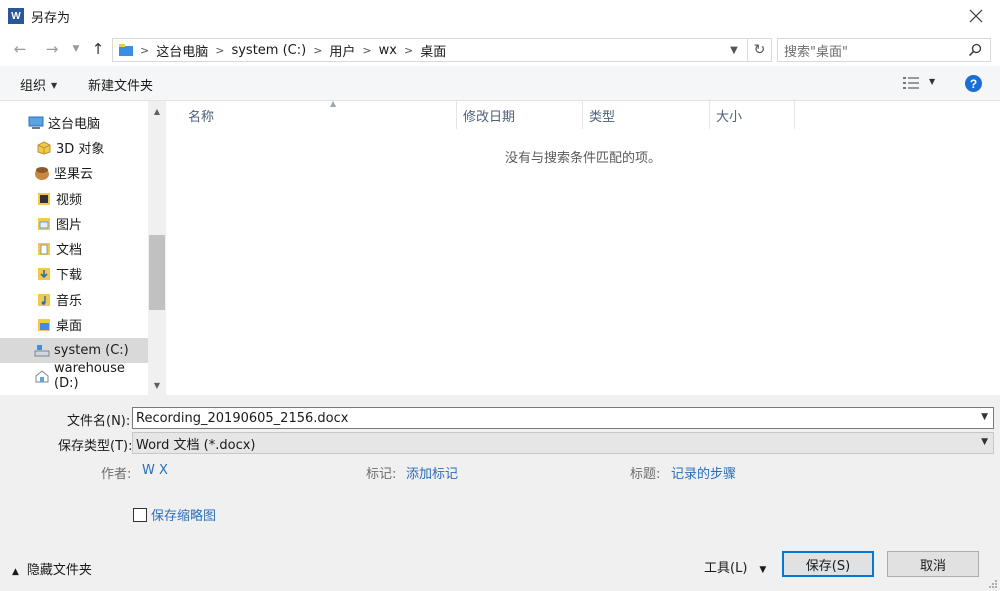 The image size is (1000, 591). Describe the element at coordinates (126, 50) in the screenshot. I see `folder-icon` at that location.